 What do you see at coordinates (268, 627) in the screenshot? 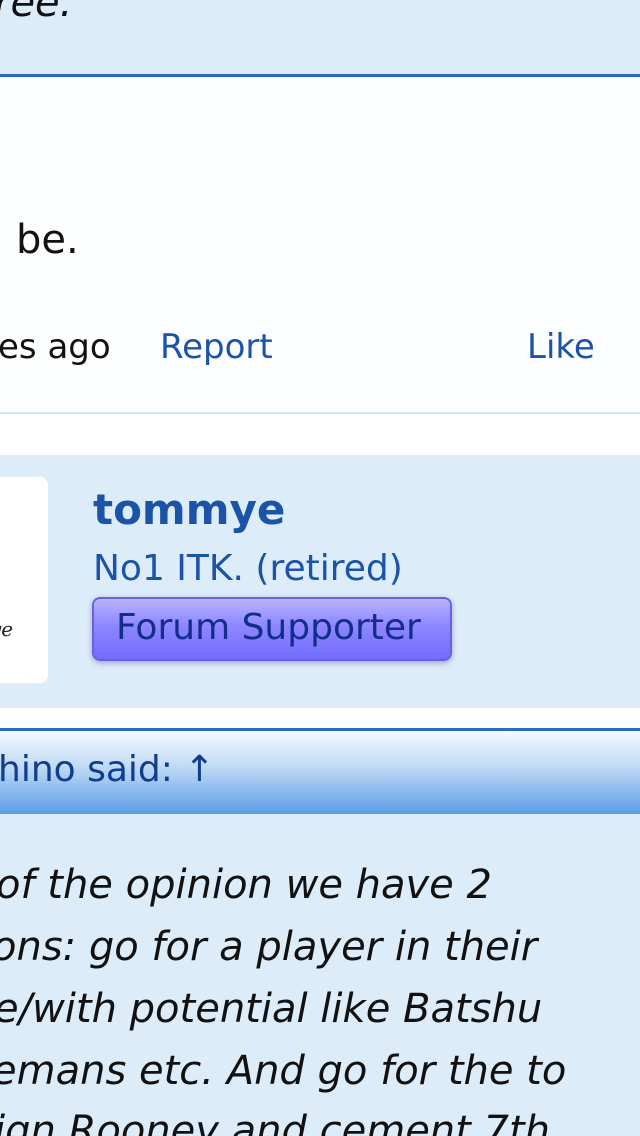
I see `badge-label: Forum Supporter` at bounding box center [268, 627].